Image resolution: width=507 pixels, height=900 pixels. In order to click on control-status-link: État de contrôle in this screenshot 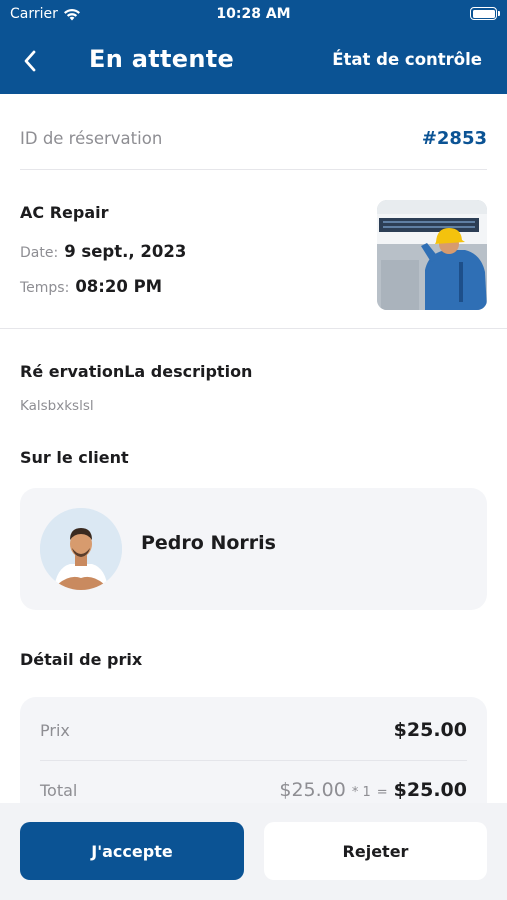, I will do `click(407, 59)`.